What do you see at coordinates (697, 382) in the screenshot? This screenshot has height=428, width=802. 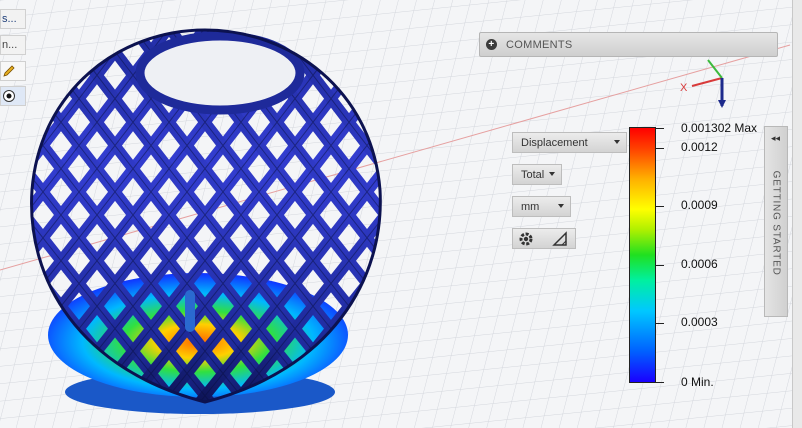 I see `legend-min-label: 0 Min.` at bounding box center [697, 382].